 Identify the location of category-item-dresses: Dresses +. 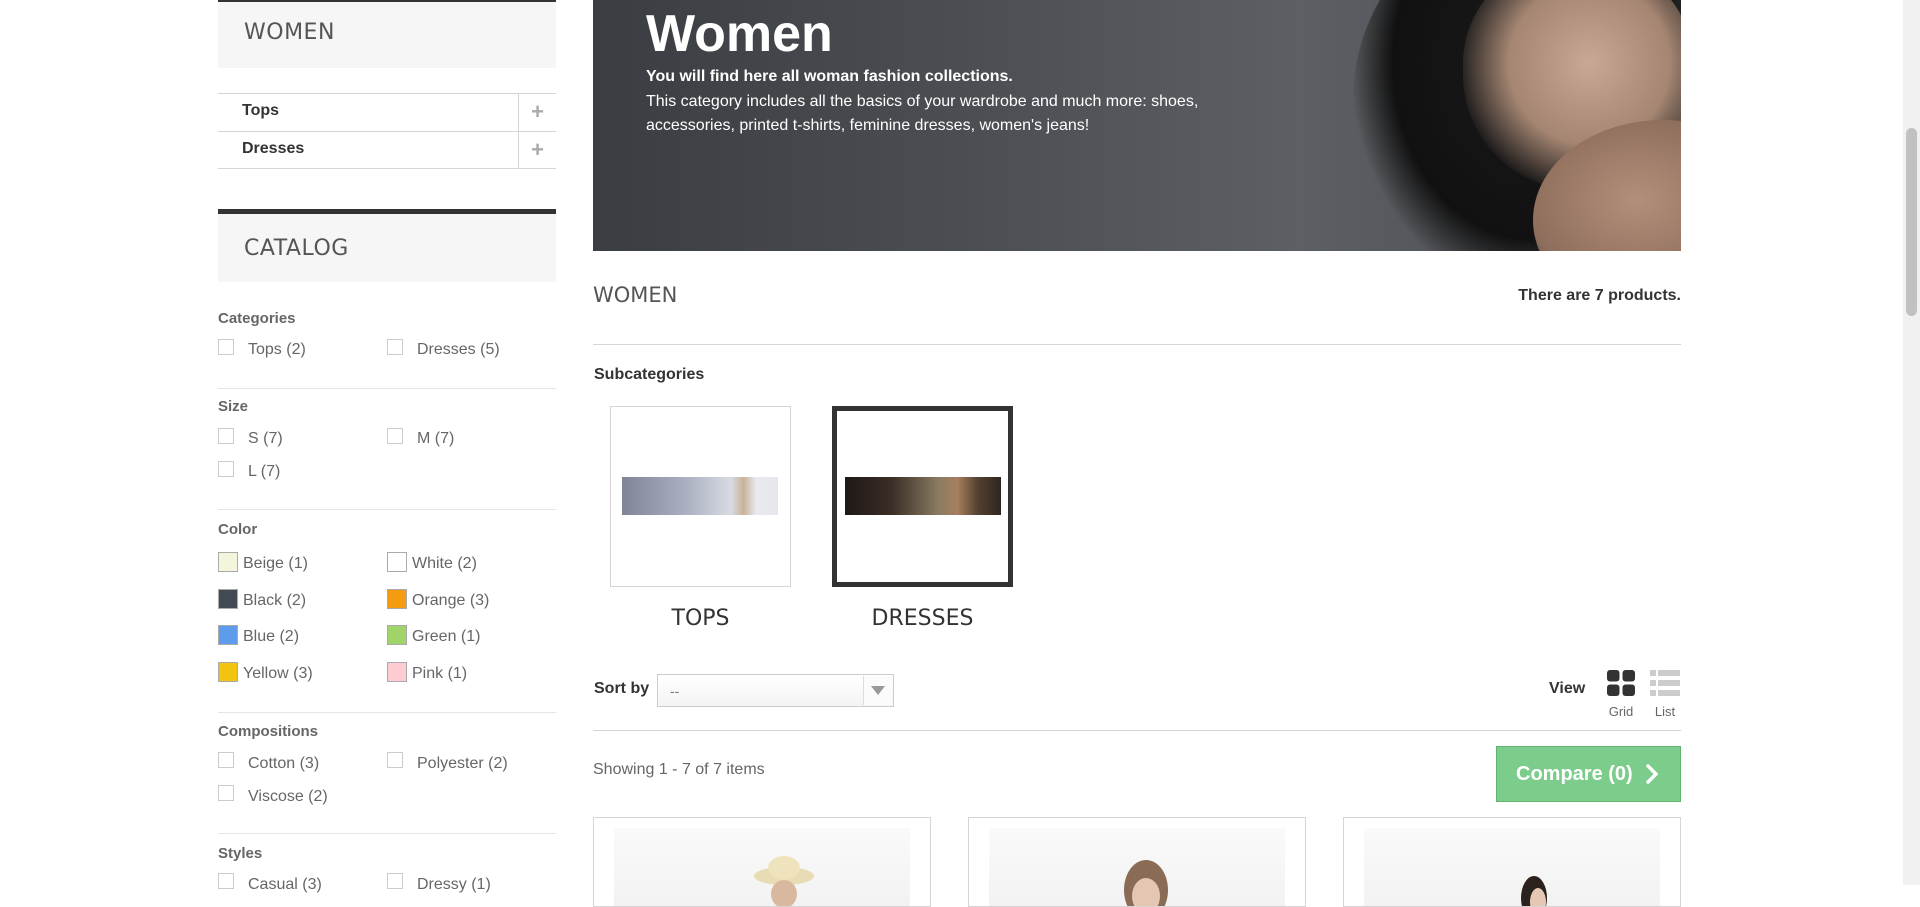
(387, 150).